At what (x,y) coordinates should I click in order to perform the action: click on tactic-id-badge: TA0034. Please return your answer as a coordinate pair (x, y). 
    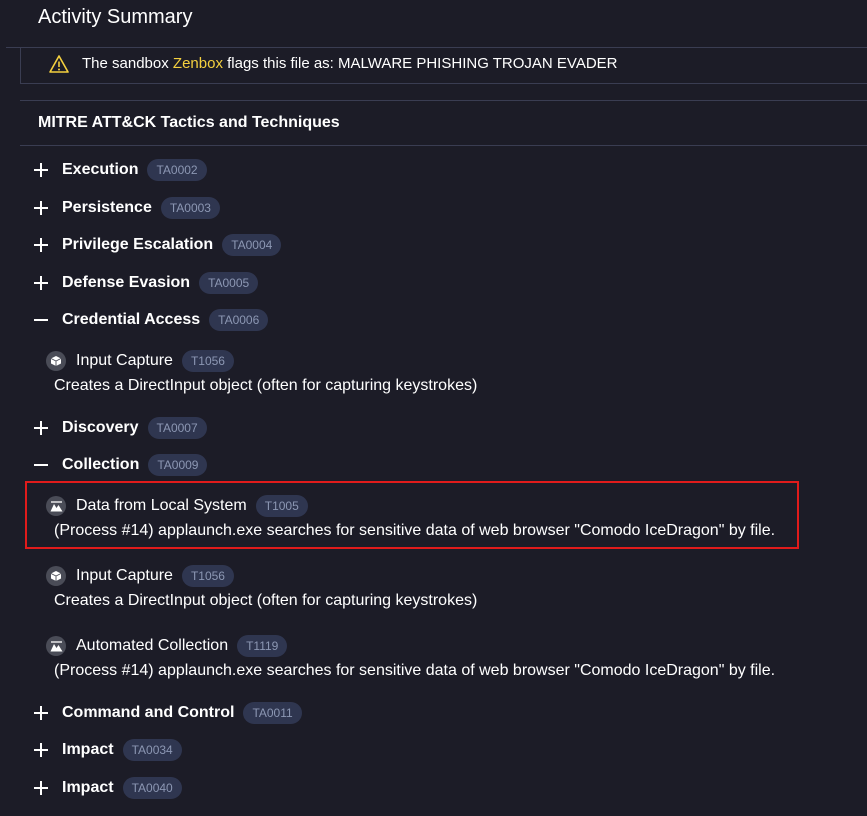
    Looking at the image, I should click on (152, 750).